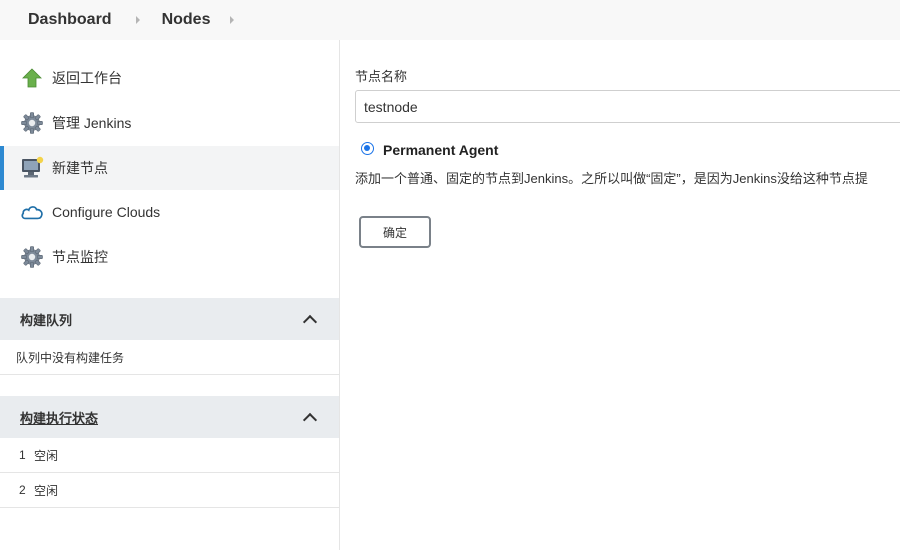  I want to click on breadcrumb: Dashboard Nodes, so click(450, 20).